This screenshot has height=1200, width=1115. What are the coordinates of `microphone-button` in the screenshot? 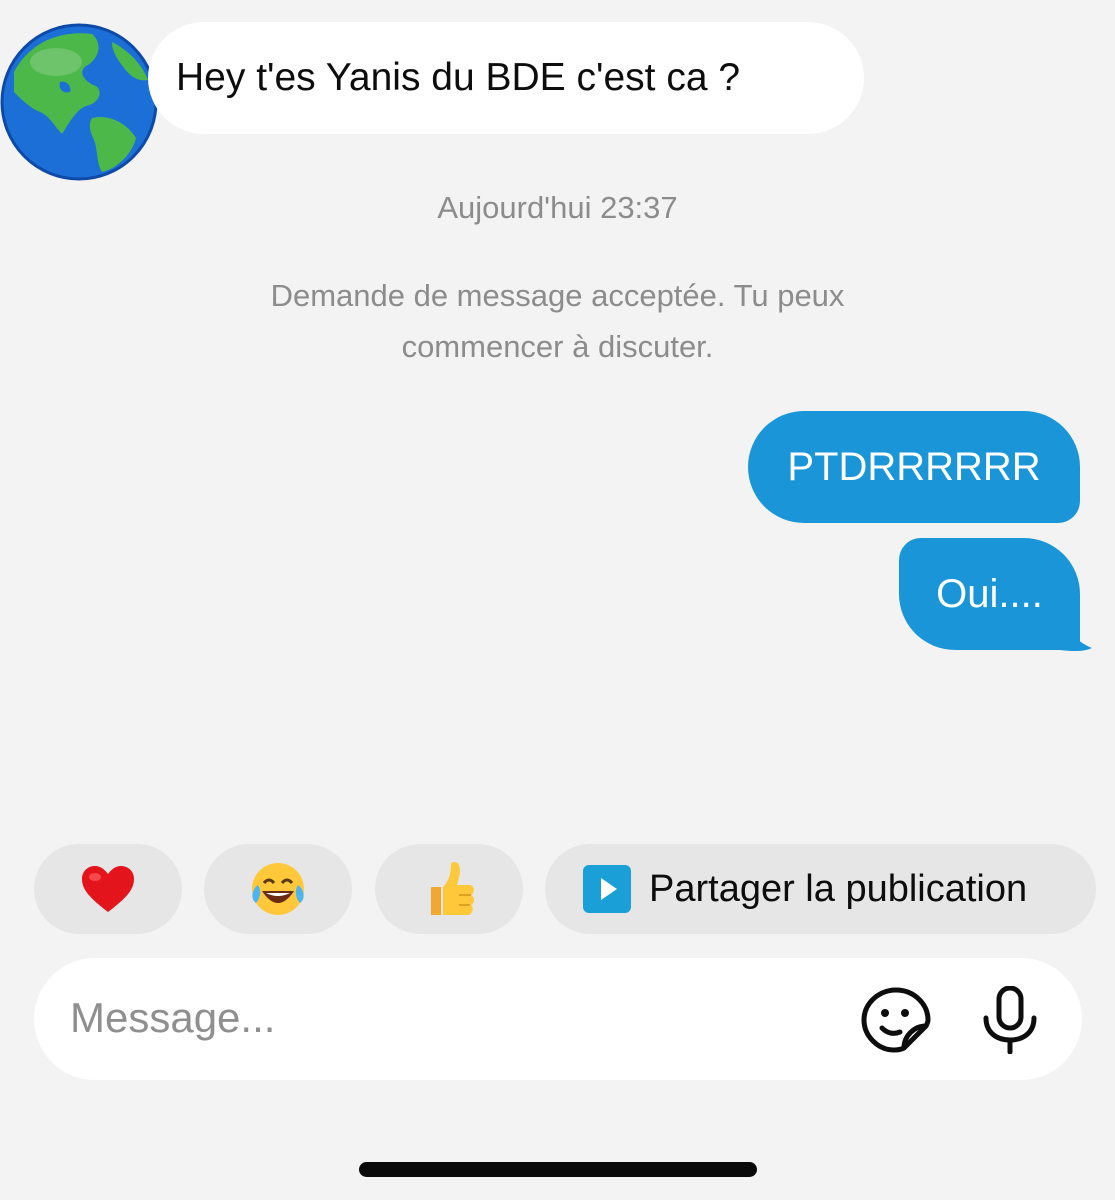 It's located at (1010, 1022).